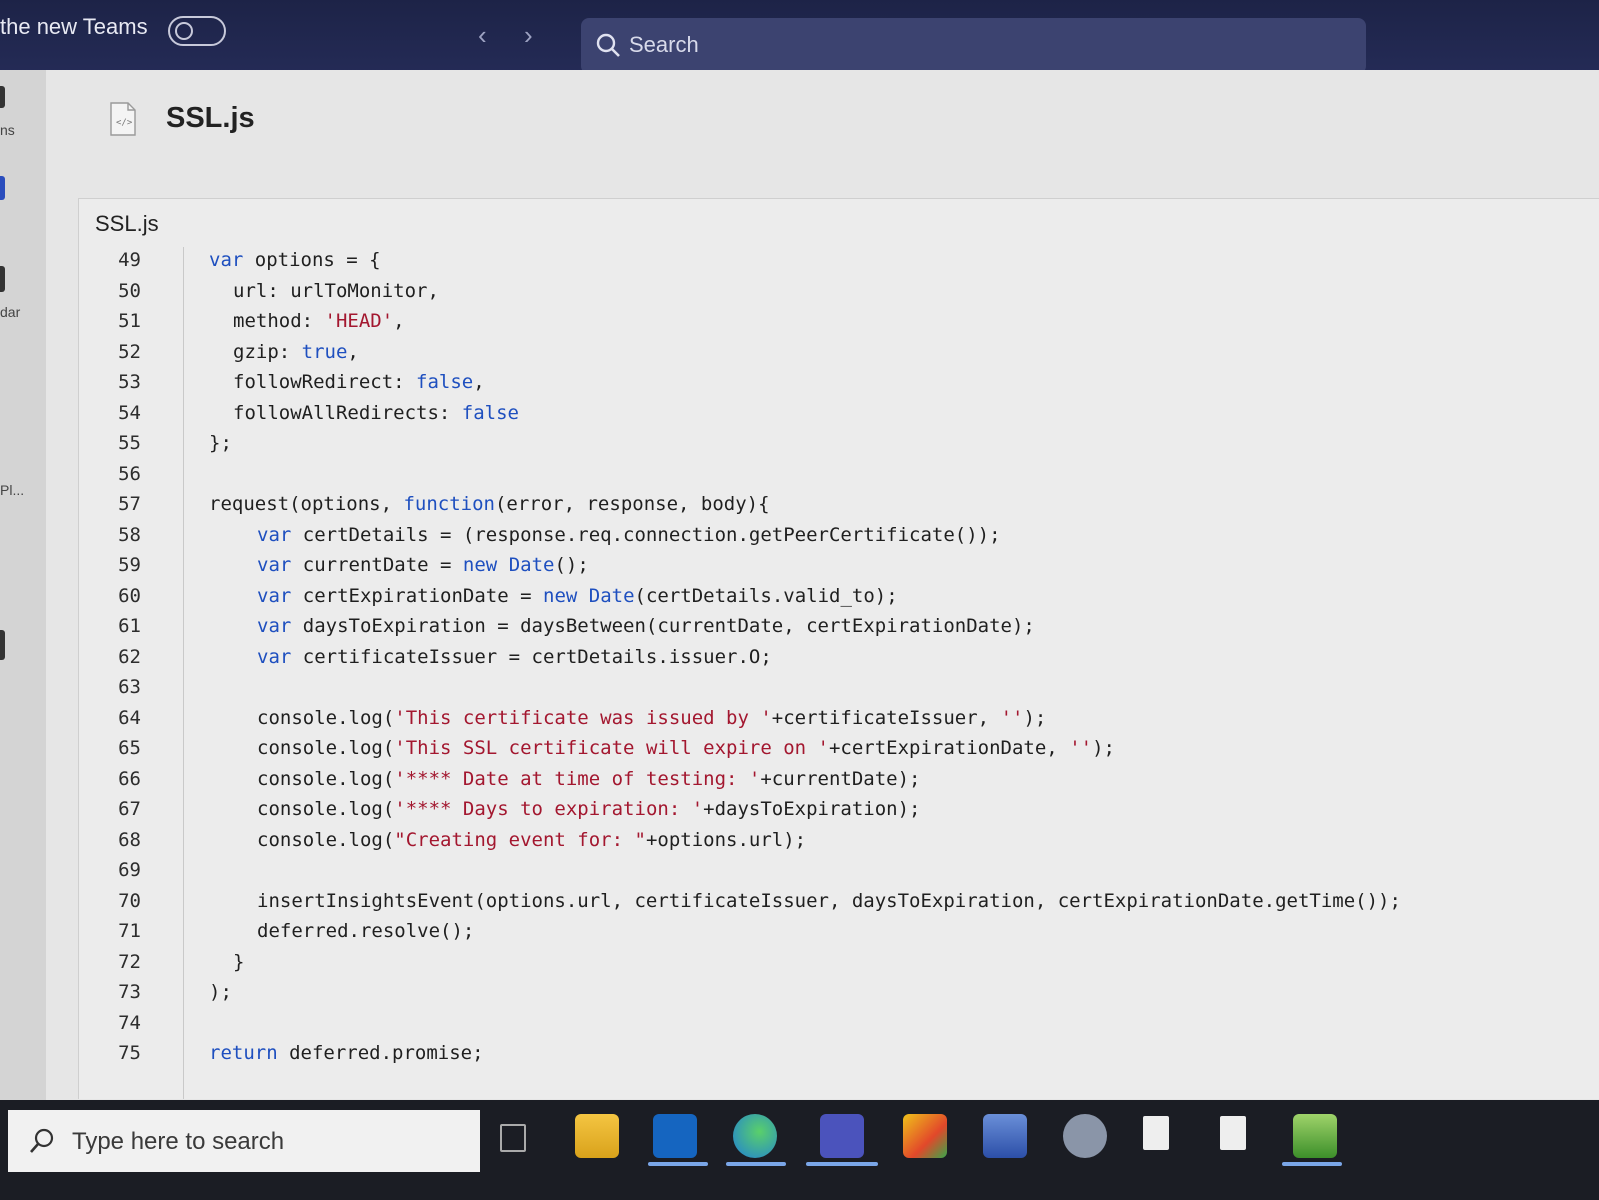  Describe the element at coordinates (10, 312) in the screenshot. I see `rail-label: dar` at that location.